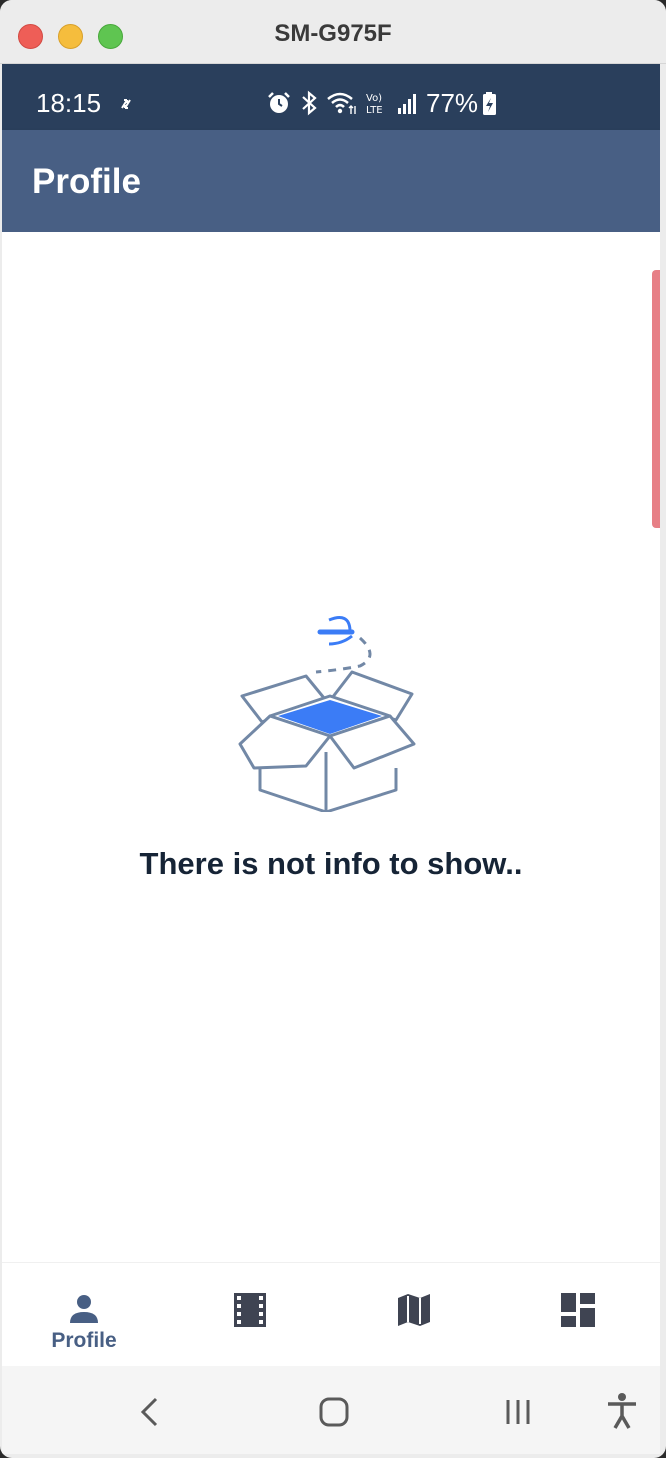 This screenshot has height=1458, width=666. What do you see at coordinates (490, 103) in the screenshot?
I see `battery-charging-icon` at bounding box center [490, 103].